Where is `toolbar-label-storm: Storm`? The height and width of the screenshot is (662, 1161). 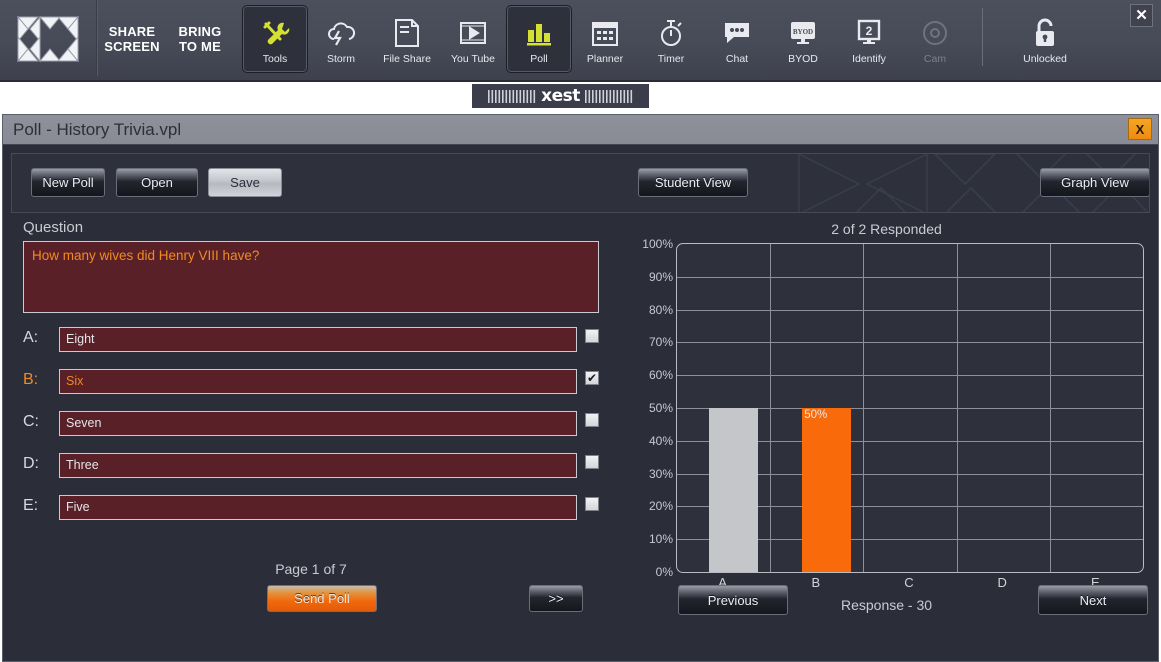 toolbar-label-storm: Storm is located at coordinates (340, 58).